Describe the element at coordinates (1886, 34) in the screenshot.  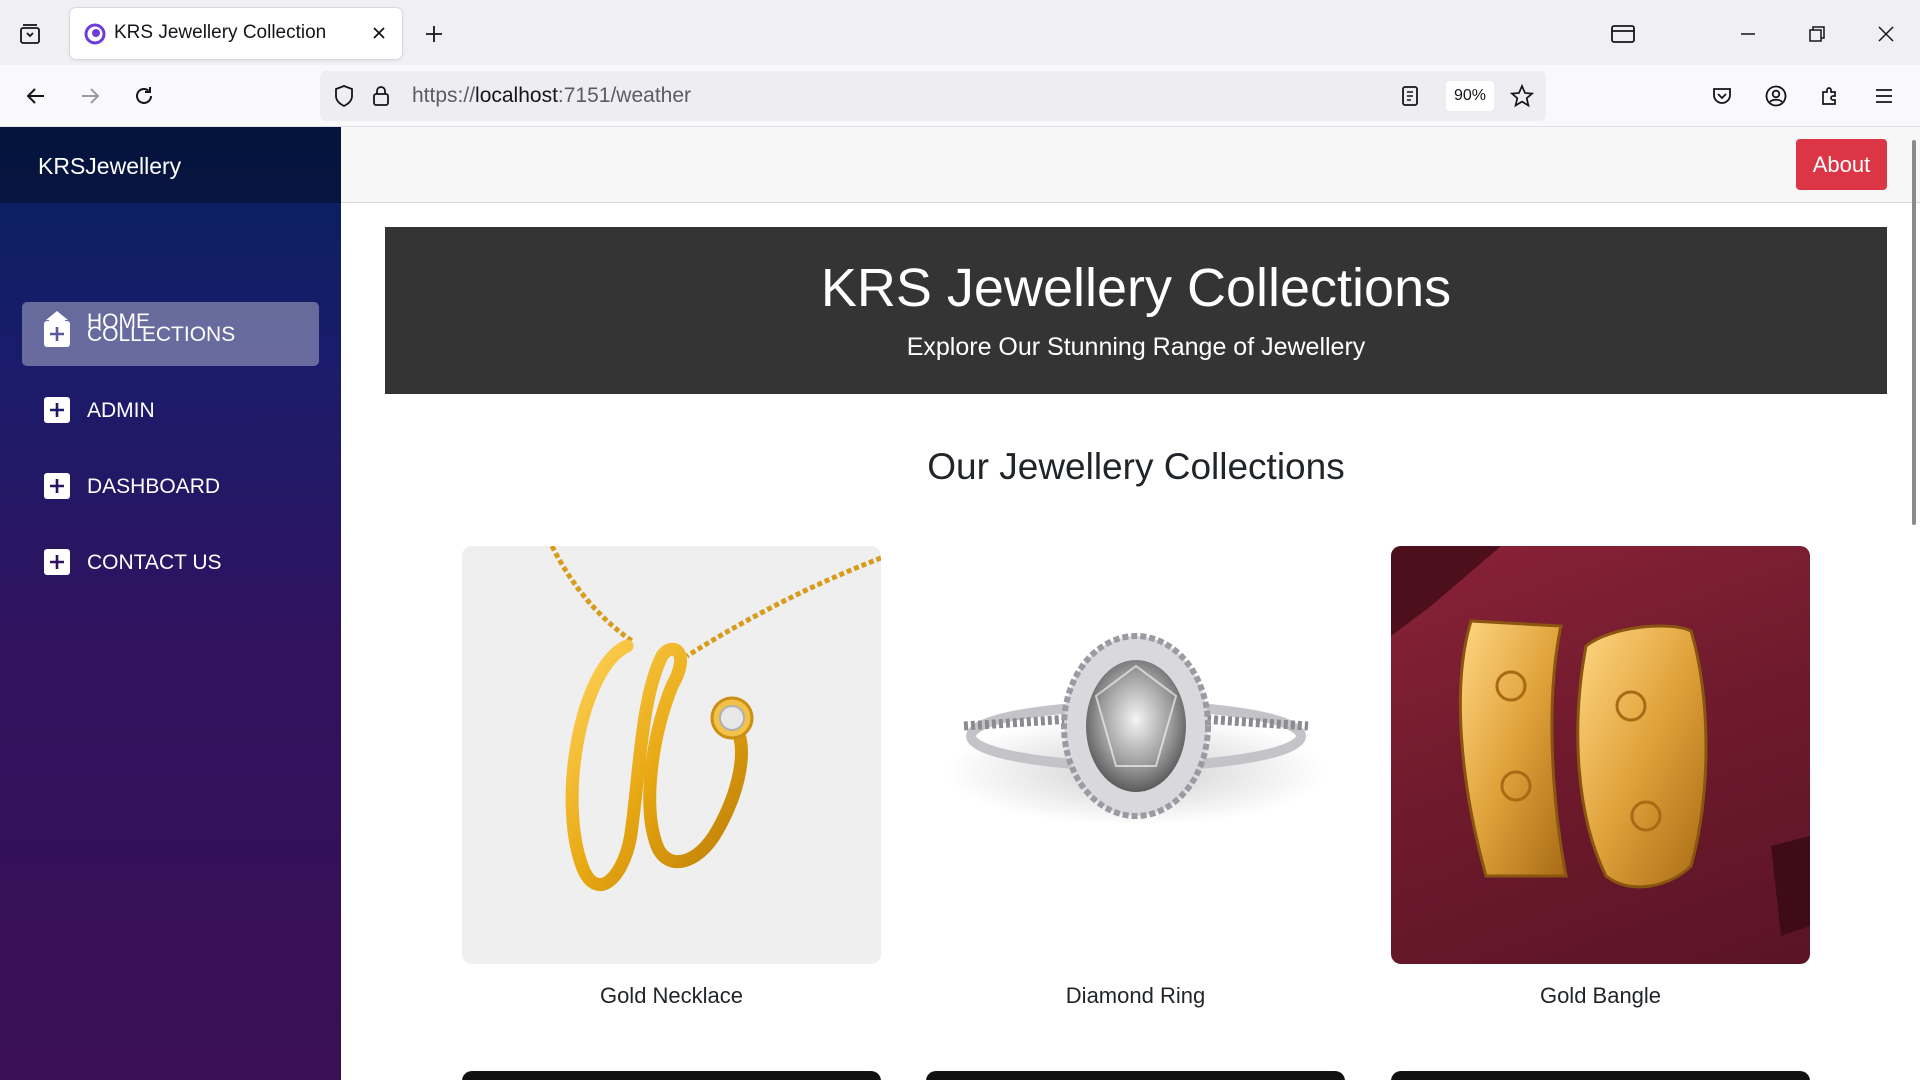
I see `window-close-icon` at that location.